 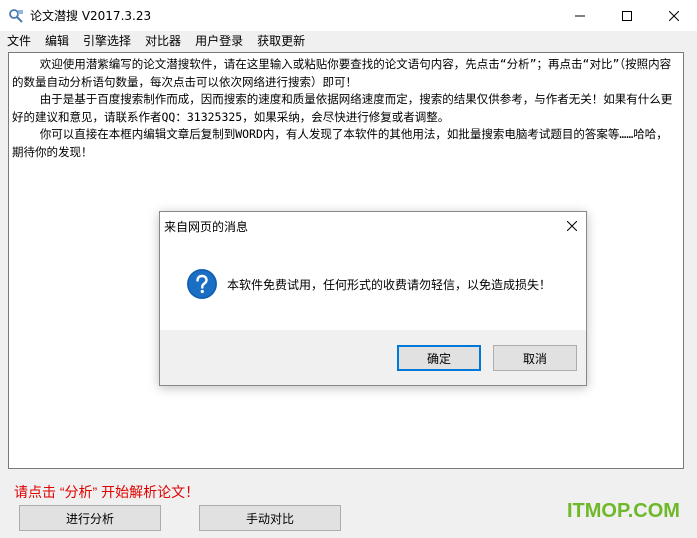 I want to click on menu-login: 用户登录, so click(x=219, y=41).